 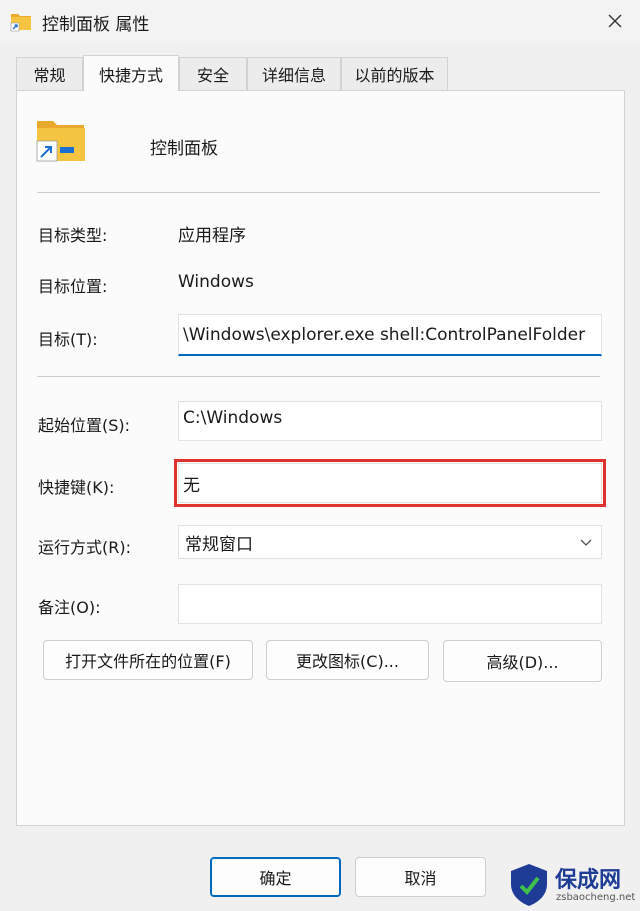 I want to click on tab-previous-versions: 以前的版本, so click(x=394, y=73).